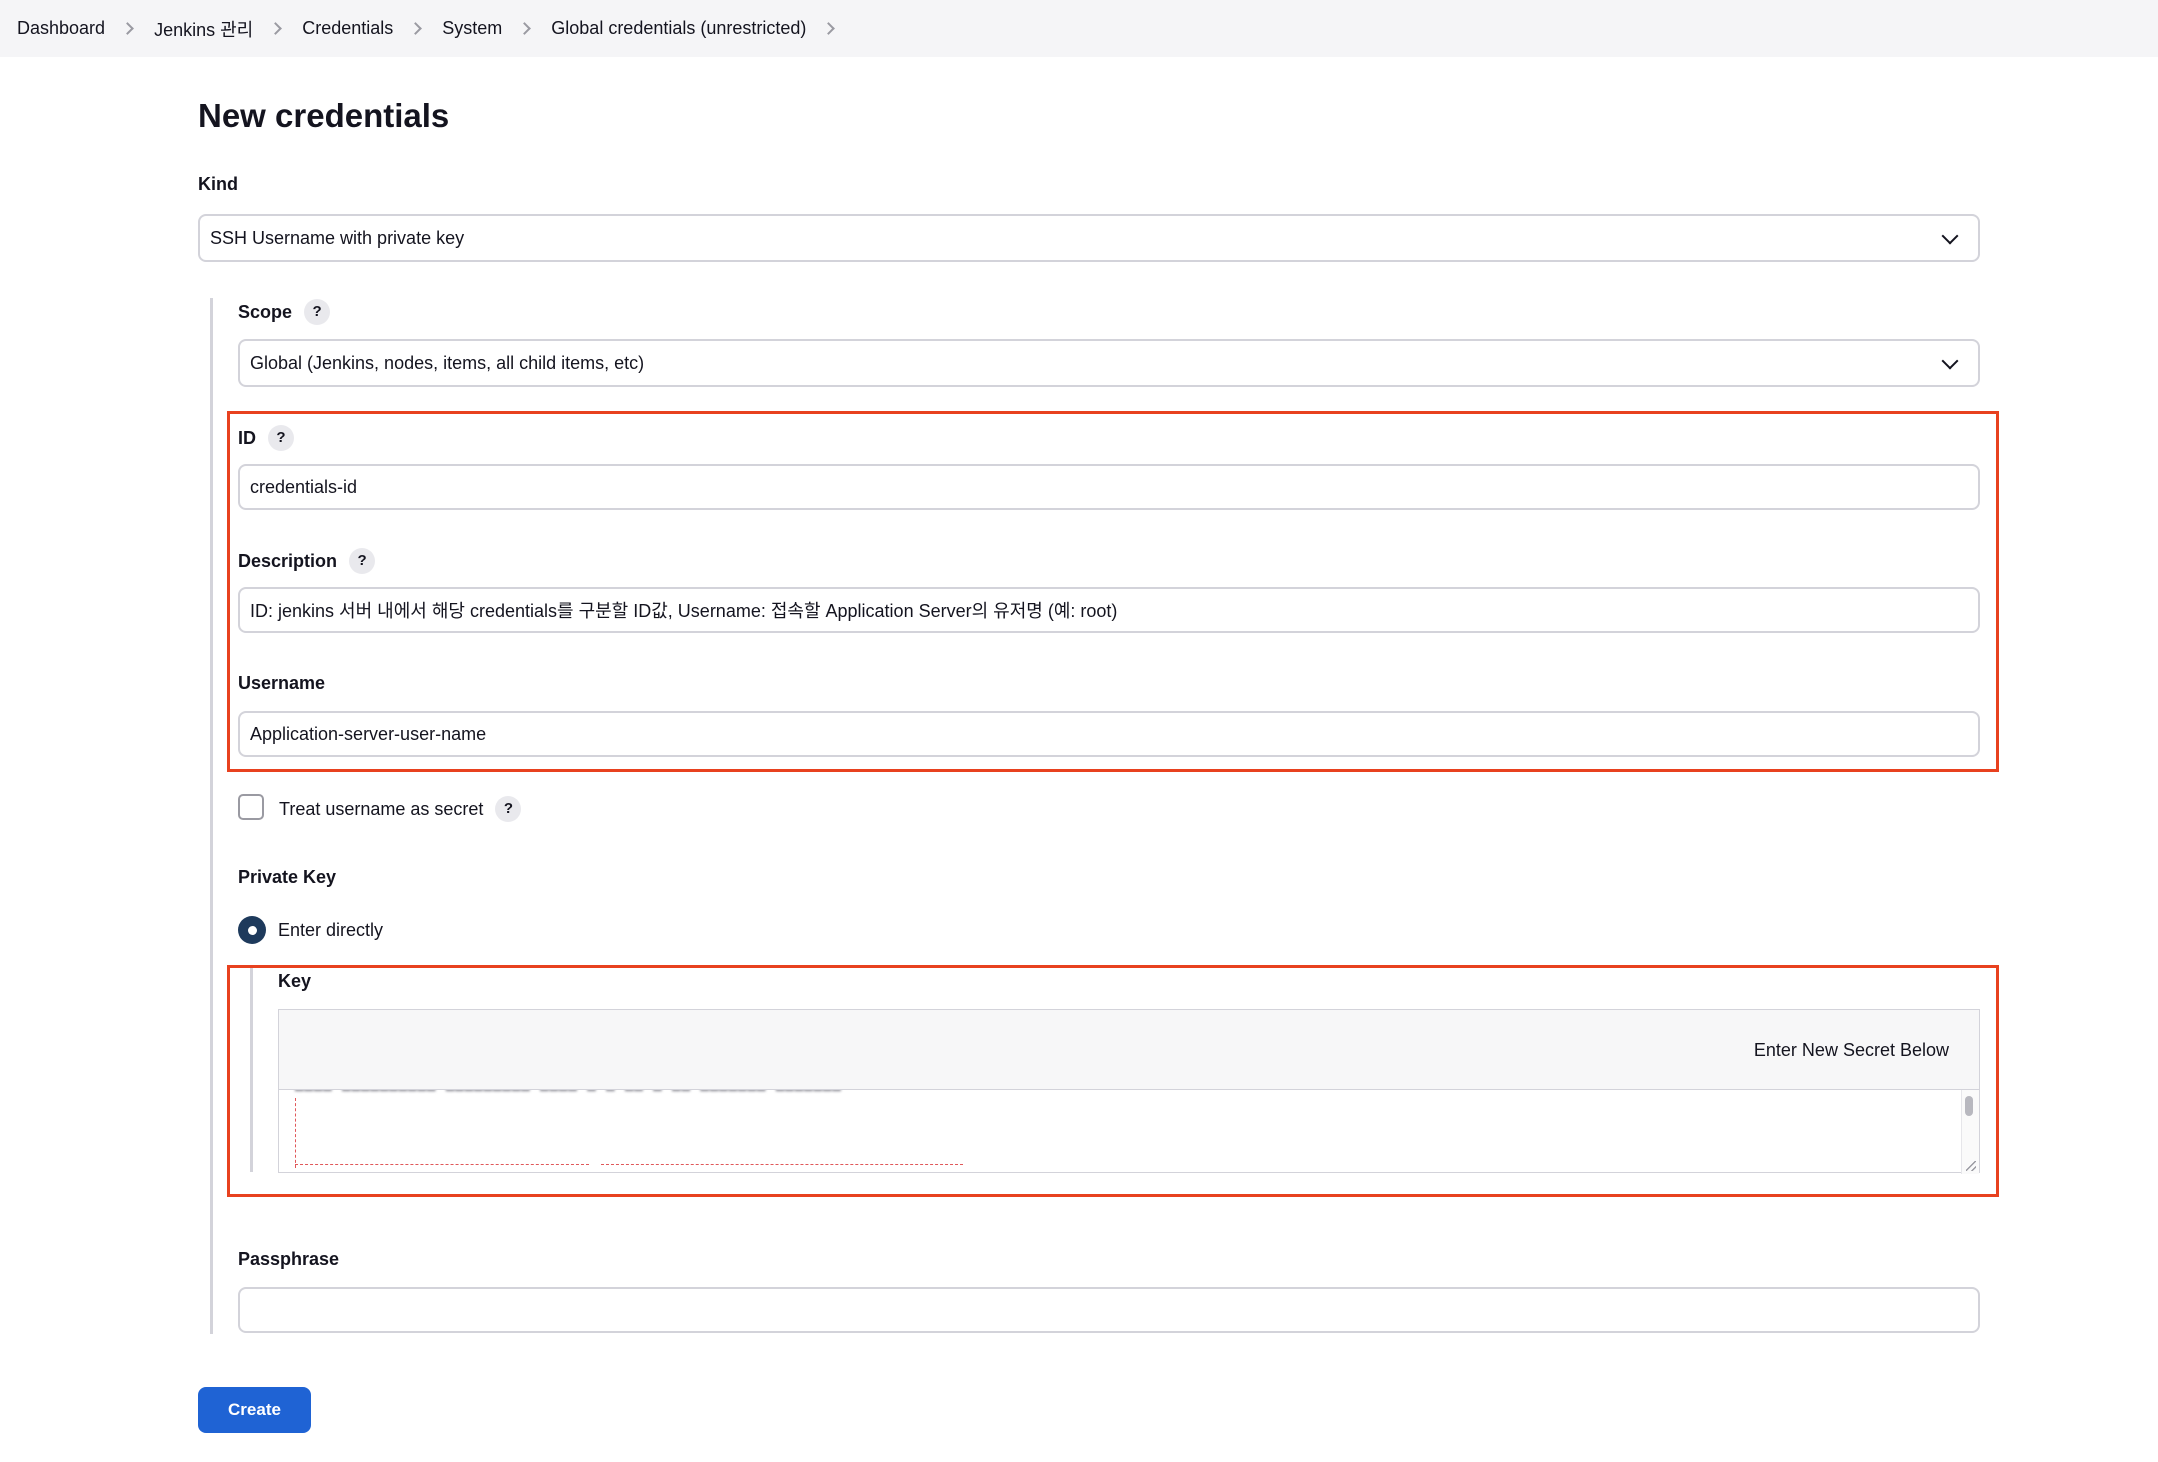 This screenshot has width=2158, height=1462. What do you see at coordinates (251, 807) in the screenshot?
I see `treat-username-secret-checkbox` at bounding box center [251, 807].